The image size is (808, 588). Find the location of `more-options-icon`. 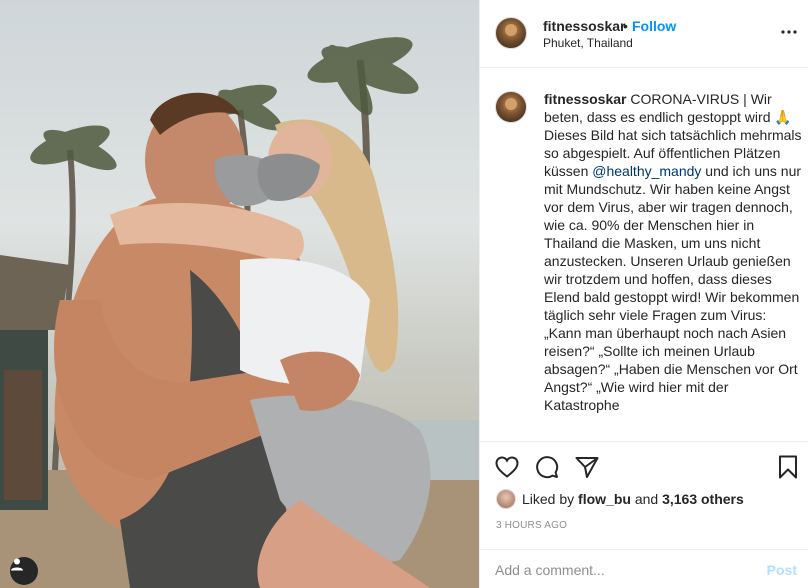

more-options-icon is located at coordinates (789, 32).